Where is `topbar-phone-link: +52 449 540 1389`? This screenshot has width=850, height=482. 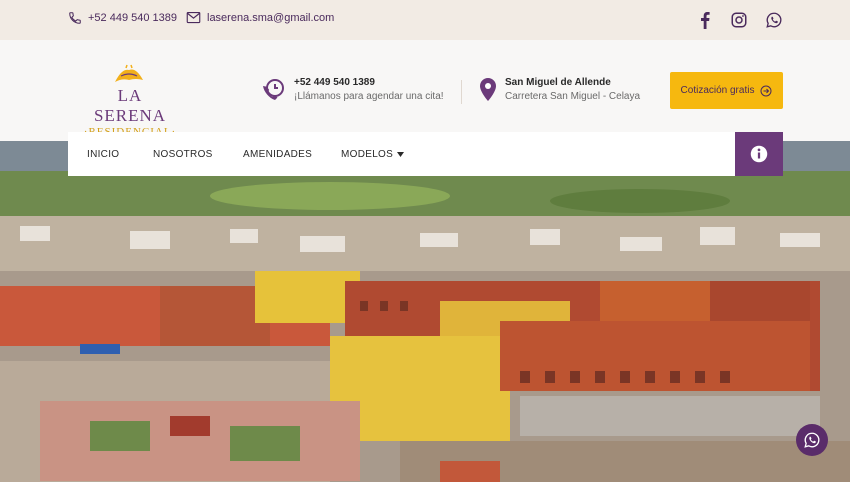
topbar-phone-link: +52 449 540 1389 is located at coordinates (122, 18).